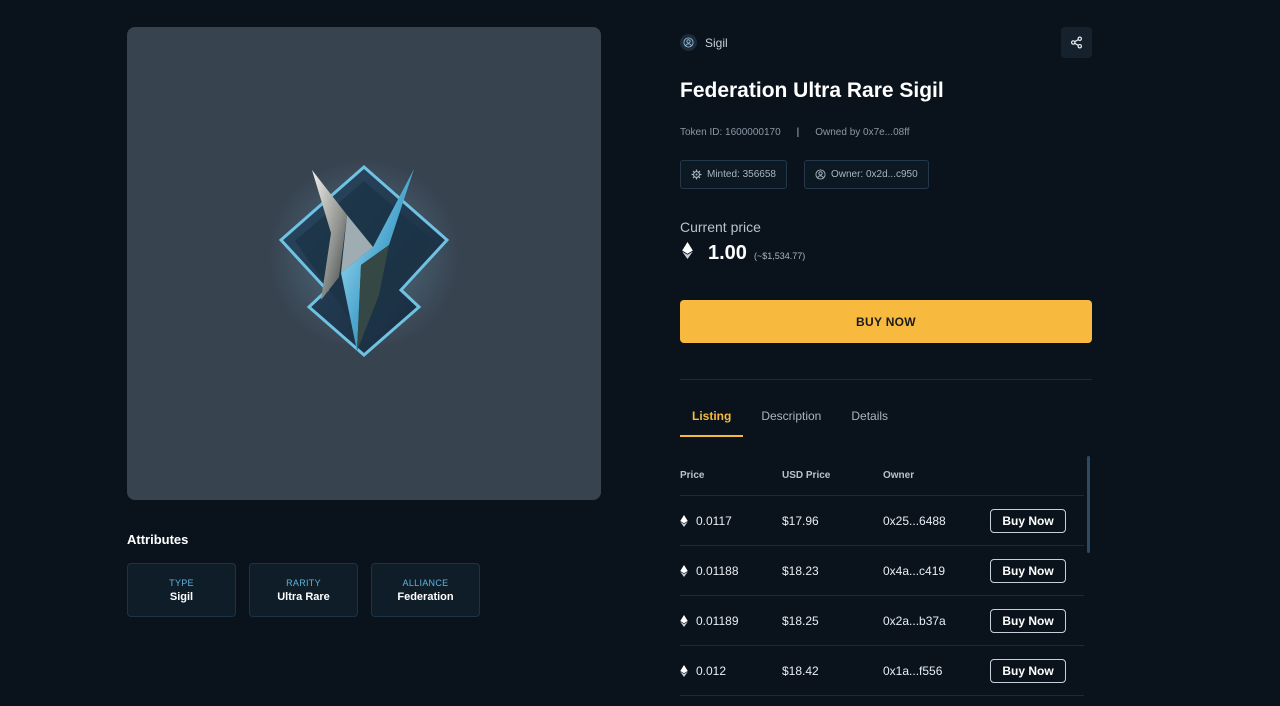 The height and width of the screenshot is (706, 1280). I want to click on asset-chips: Minted: 356658 Owner: 0x2d...c950, so click(804, 174).